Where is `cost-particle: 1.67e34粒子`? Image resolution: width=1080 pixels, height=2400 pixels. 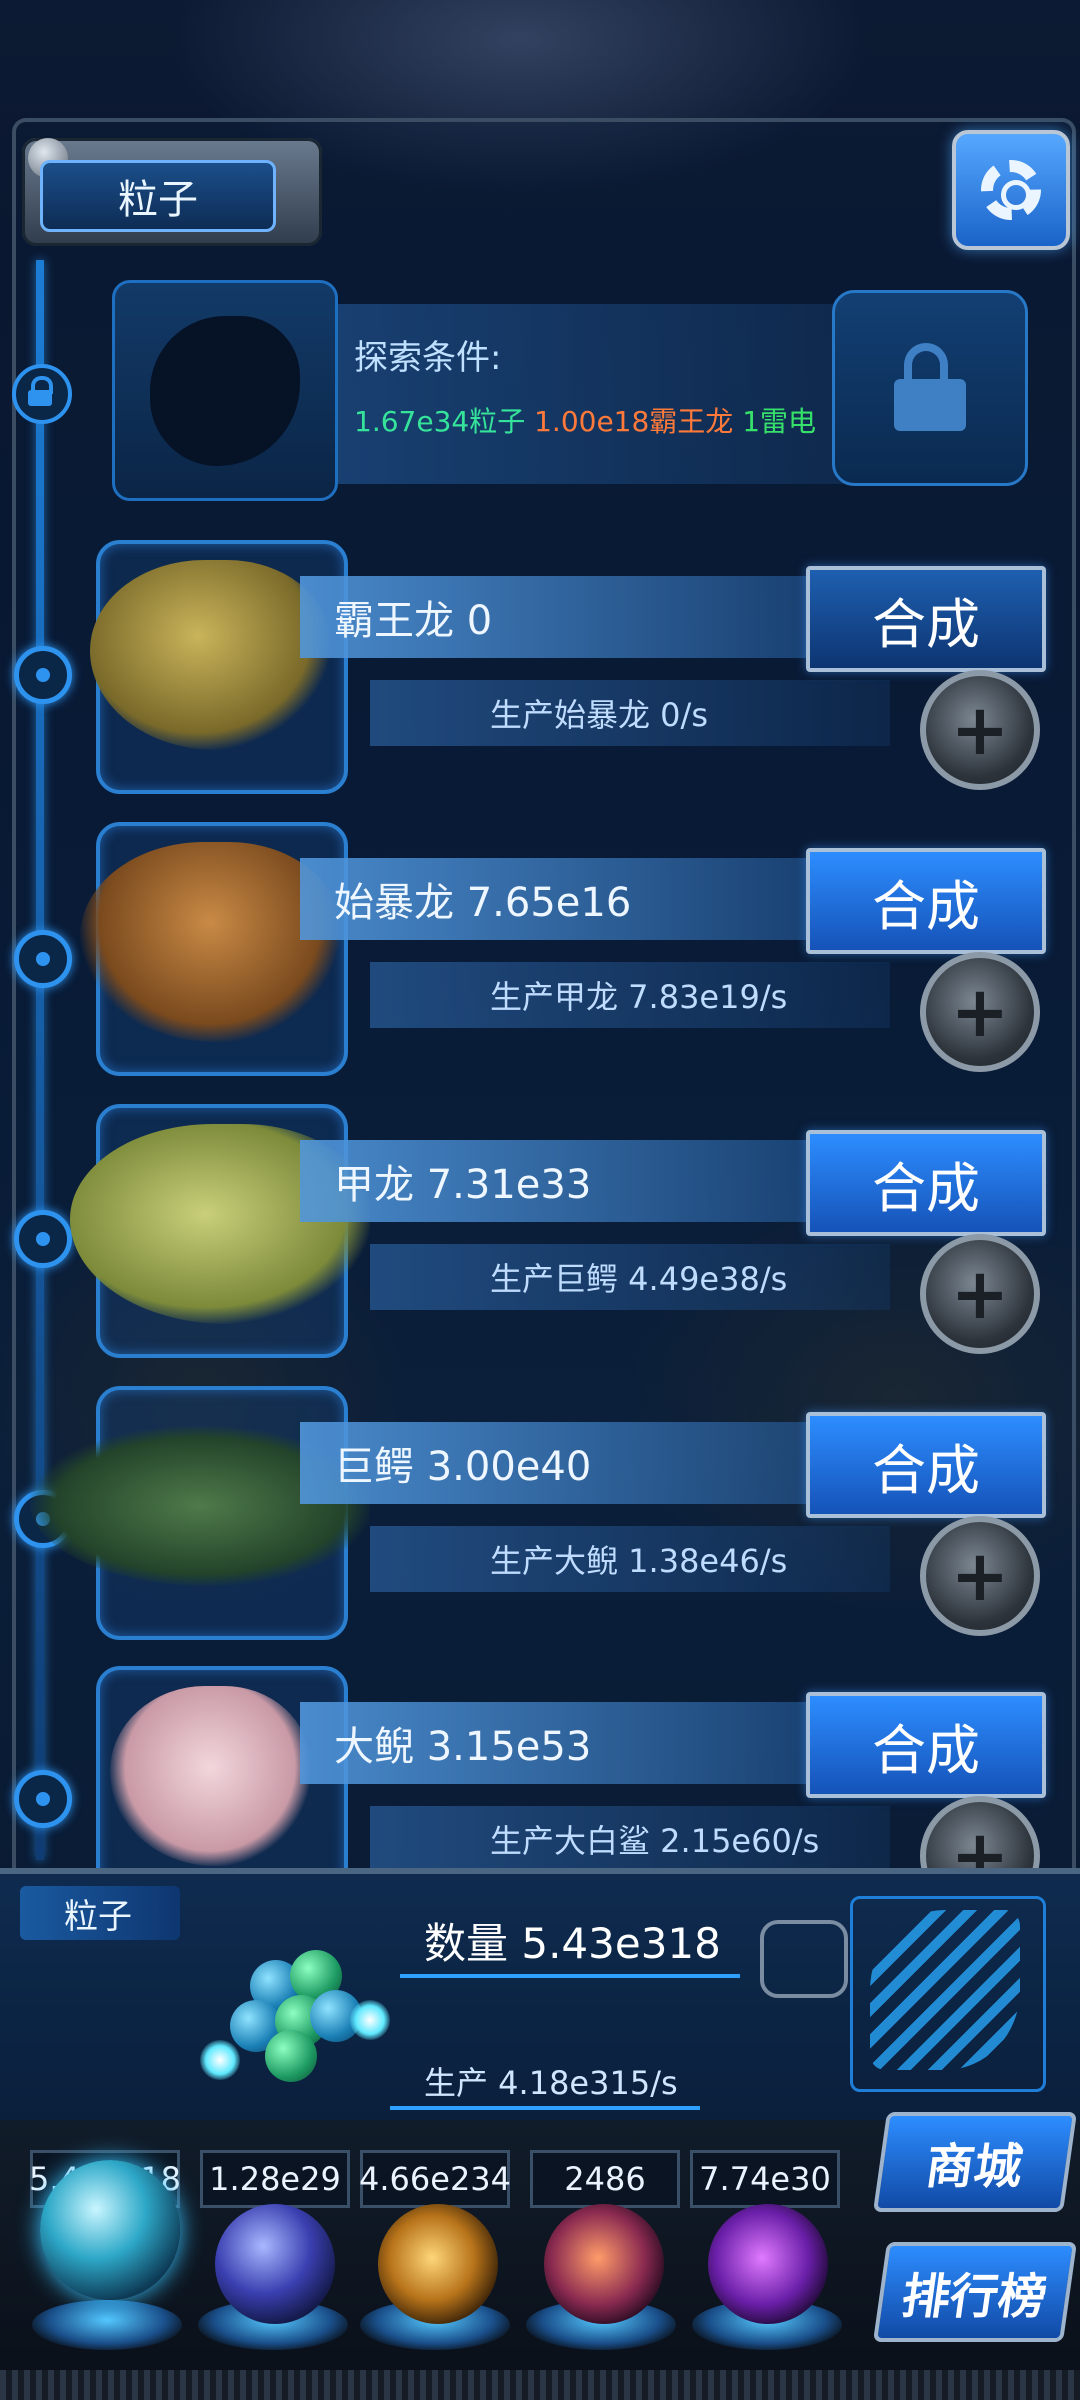
cost-particle: 1.67e34粒子 is located at coordinates (440, 421).